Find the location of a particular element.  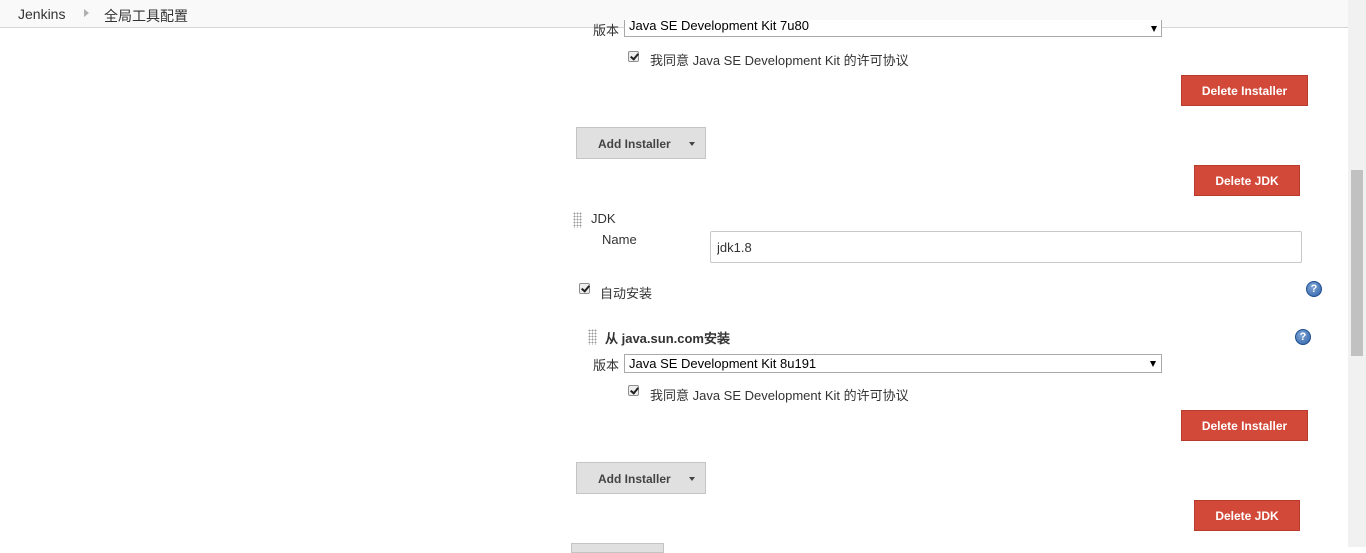

version-select-value: Java SE Development Kit 7u80 is located at coordinates (719, 26).